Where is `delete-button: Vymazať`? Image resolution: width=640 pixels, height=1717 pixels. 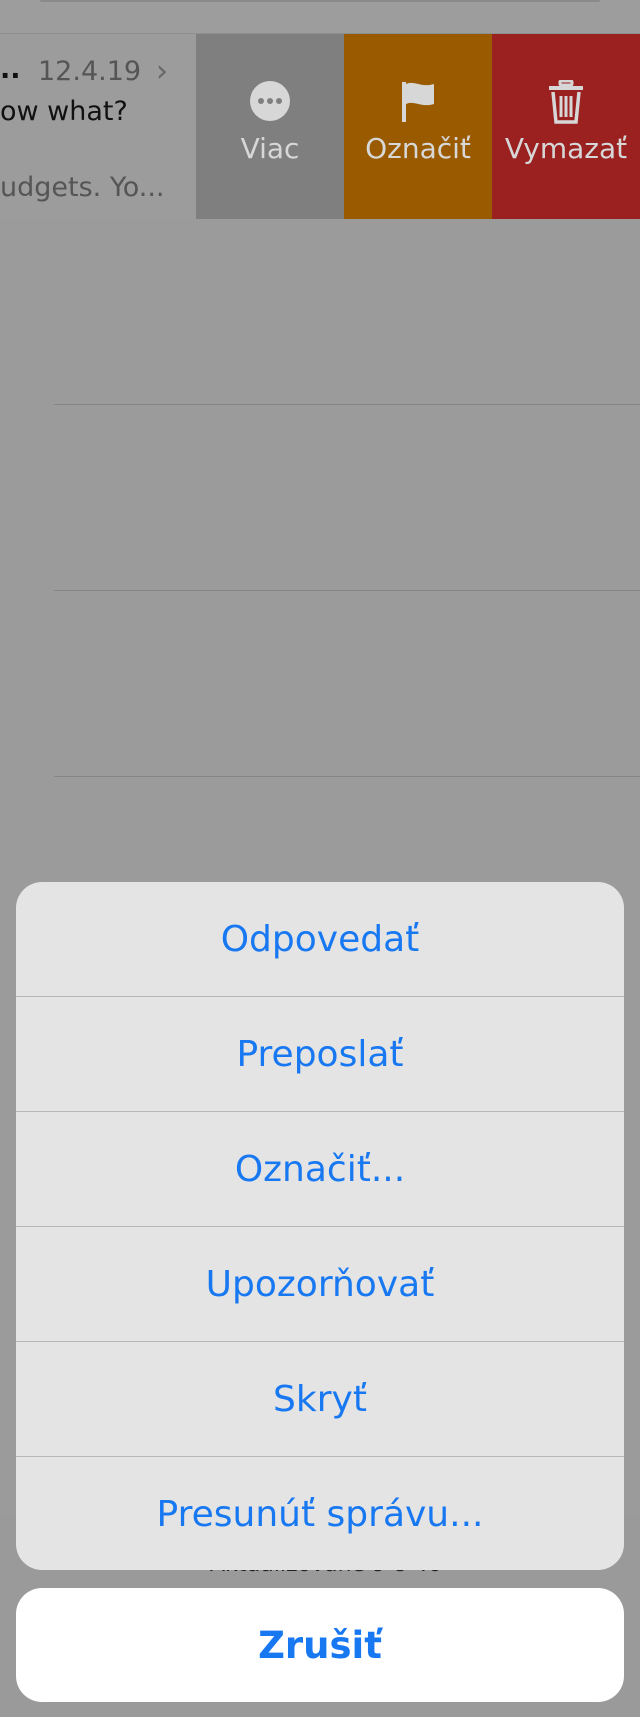 delete-button: Vymazať is located at coordinates (566, 126).